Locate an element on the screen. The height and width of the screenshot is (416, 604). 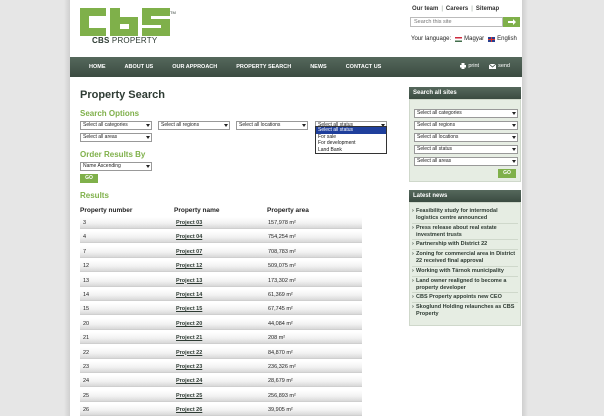
property-name-link: Project 04 is located at coordinates (189, 237).